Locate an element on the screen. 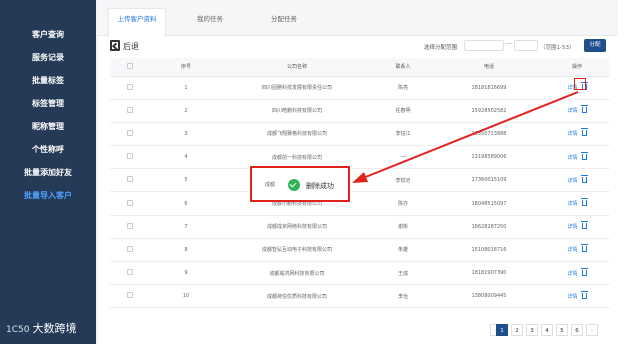  range-start-input is located at coordinates (484, 45).